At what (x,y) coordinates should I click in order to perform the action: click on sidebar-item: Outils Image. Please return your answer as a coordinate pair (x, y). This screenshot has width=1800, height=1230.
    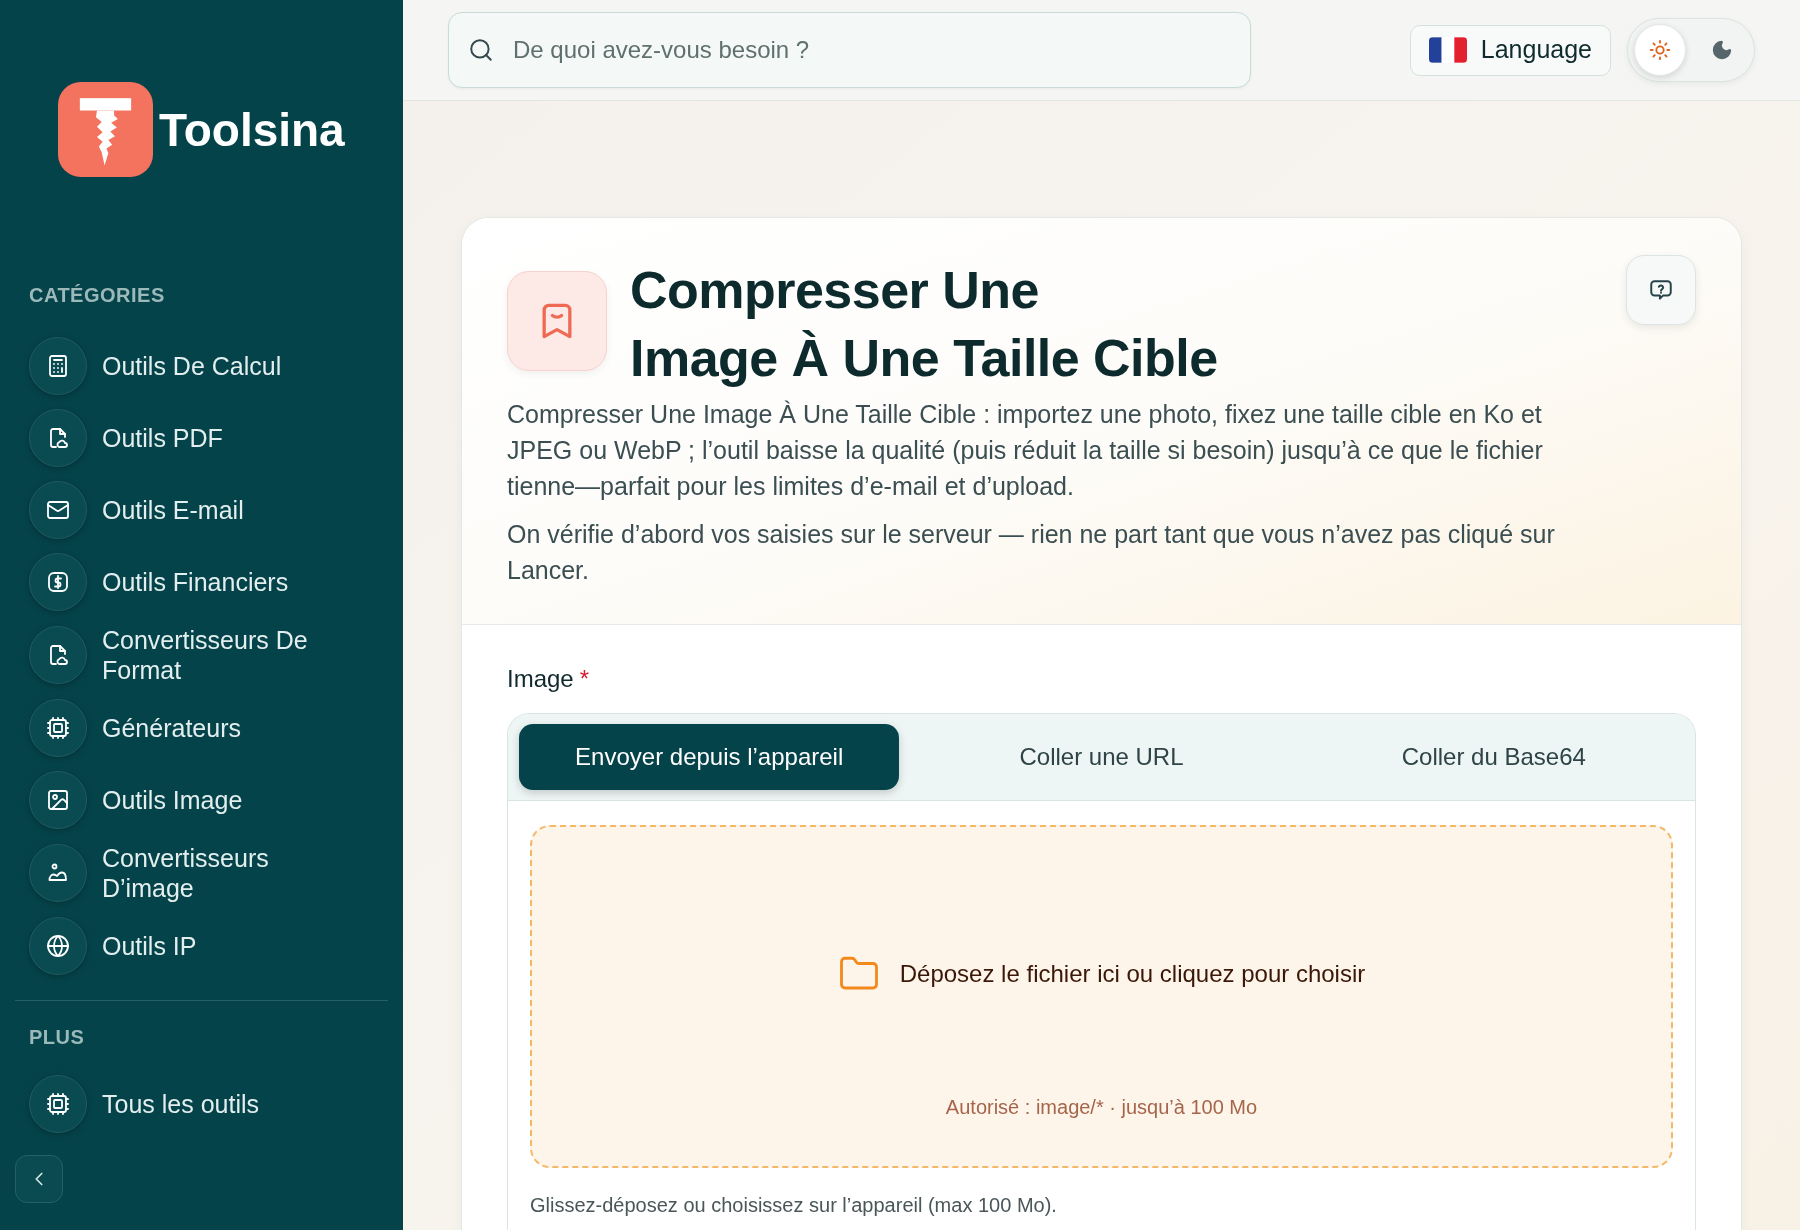
    Looking at the image, I should click on (201, 800).